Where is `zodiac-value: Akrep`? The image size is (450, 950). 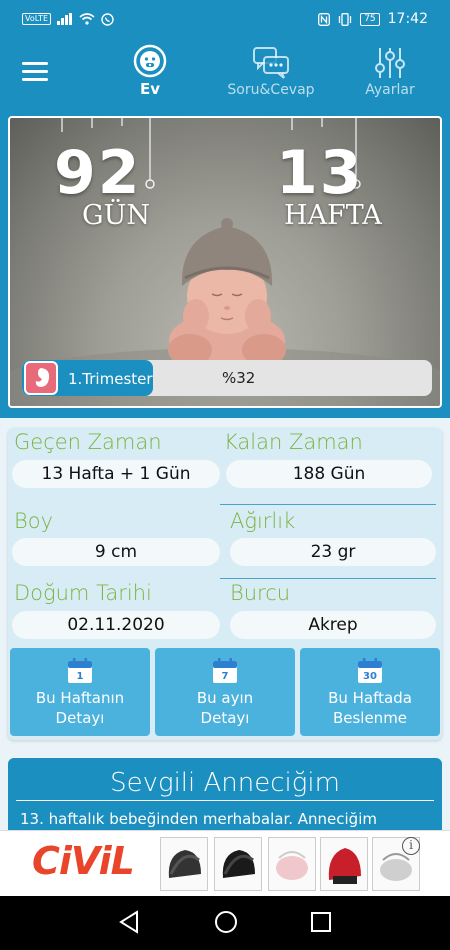
zodiac-value: Akrep is located at coordinates (333, 625).